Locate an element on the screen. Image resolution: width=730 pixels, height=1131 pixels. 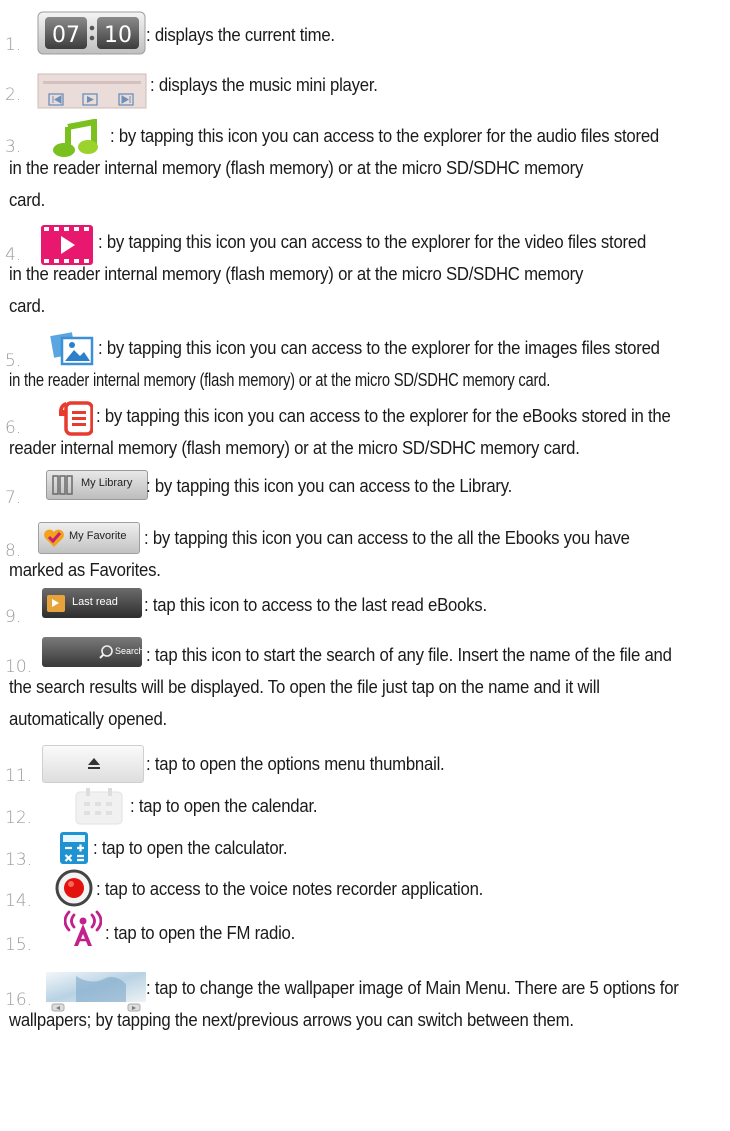
item-text-line: : tap to open the FM radio. is located at coordinates (200, 933).